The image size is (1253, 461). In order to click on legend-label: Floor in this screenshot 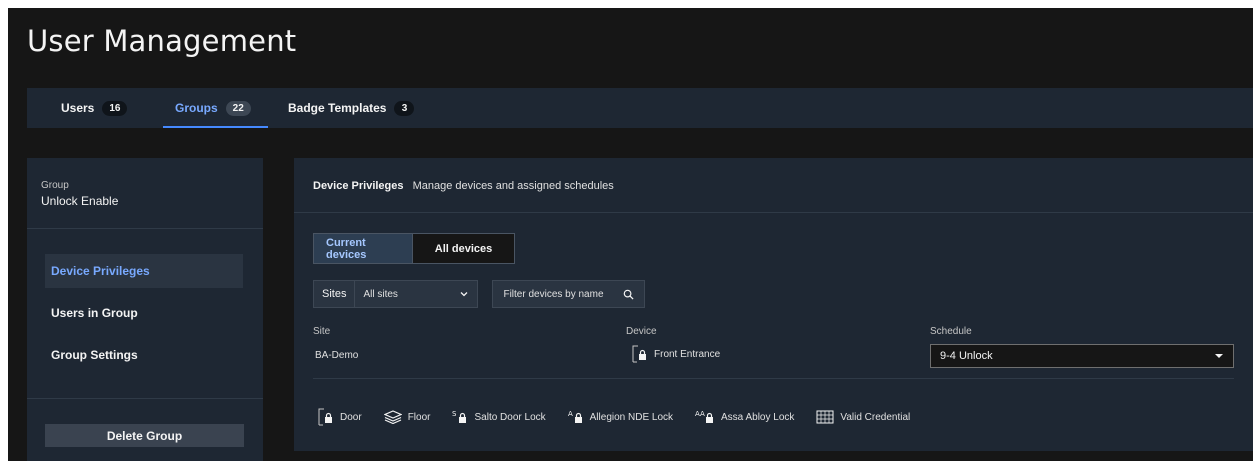, I will do `click(419, 417)`.